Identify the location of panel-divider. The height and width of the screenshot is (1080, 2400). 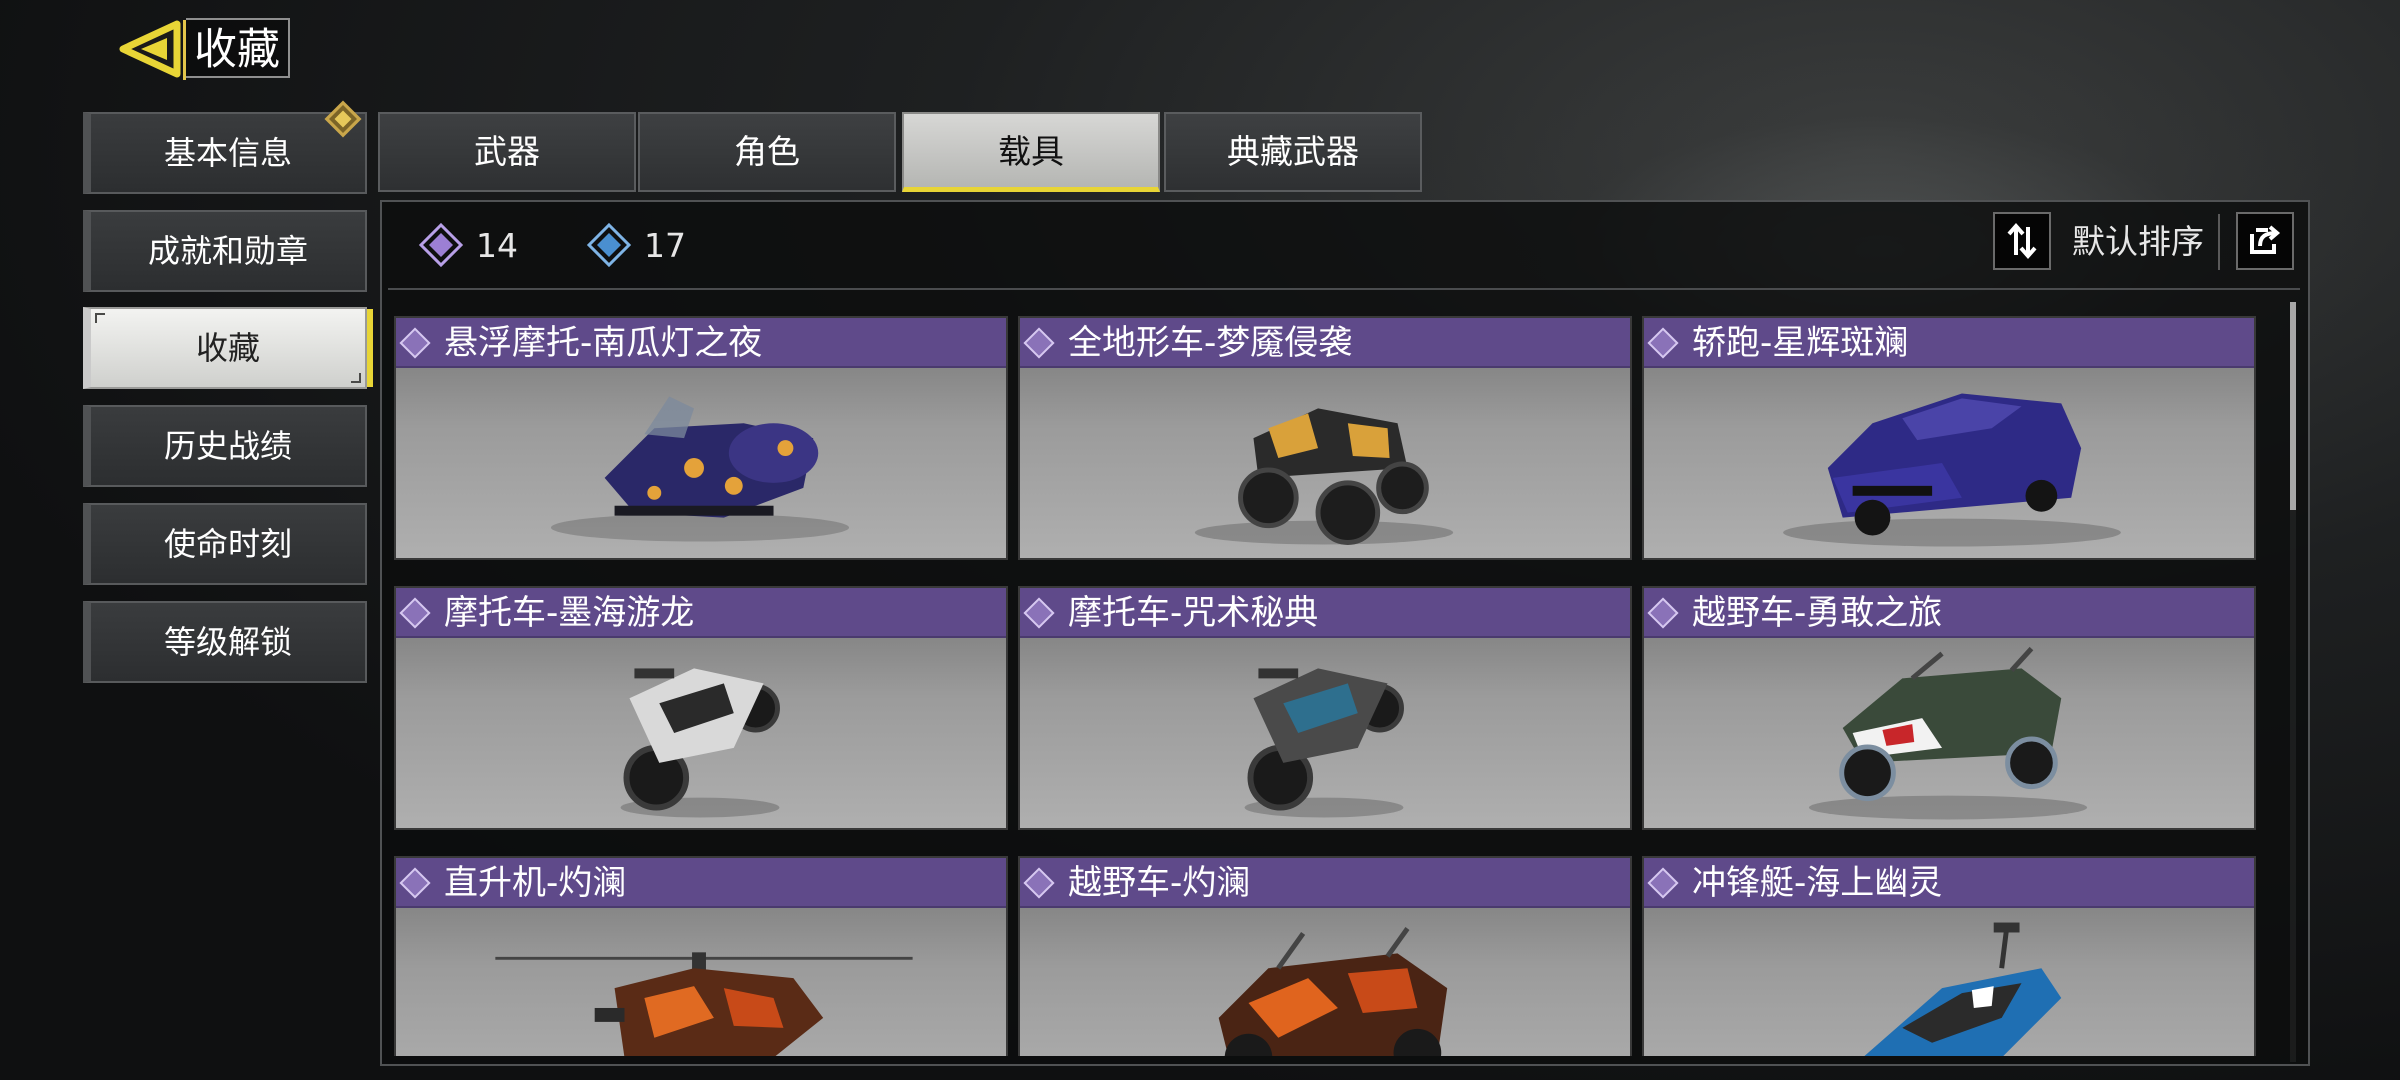
(1344, 289).